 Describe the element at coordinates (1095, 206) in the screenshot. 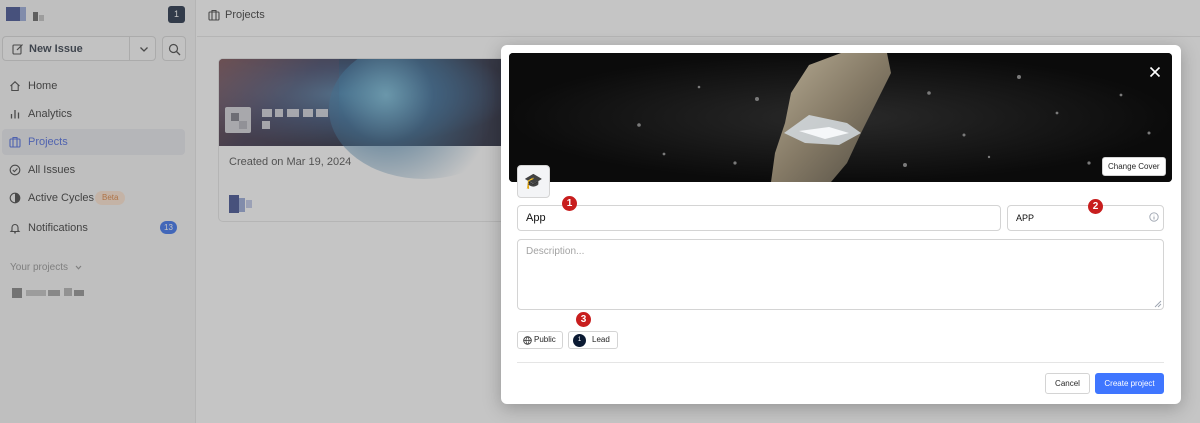

I see `annotation-marker-2: 2` at that location.